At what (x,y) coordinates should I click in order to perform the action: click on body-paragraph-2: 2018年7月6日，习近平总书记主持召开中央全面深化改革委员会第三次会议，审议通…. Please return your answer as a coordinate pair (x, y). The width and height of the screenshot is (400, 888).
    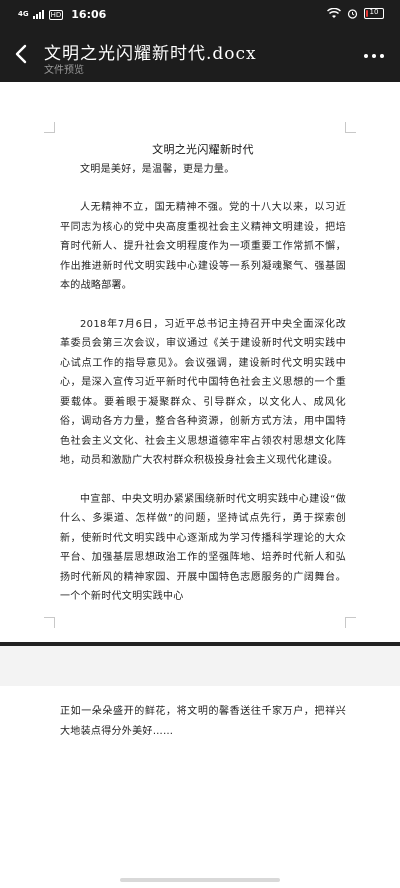
    Looking at the image, I should click on (203, 392).